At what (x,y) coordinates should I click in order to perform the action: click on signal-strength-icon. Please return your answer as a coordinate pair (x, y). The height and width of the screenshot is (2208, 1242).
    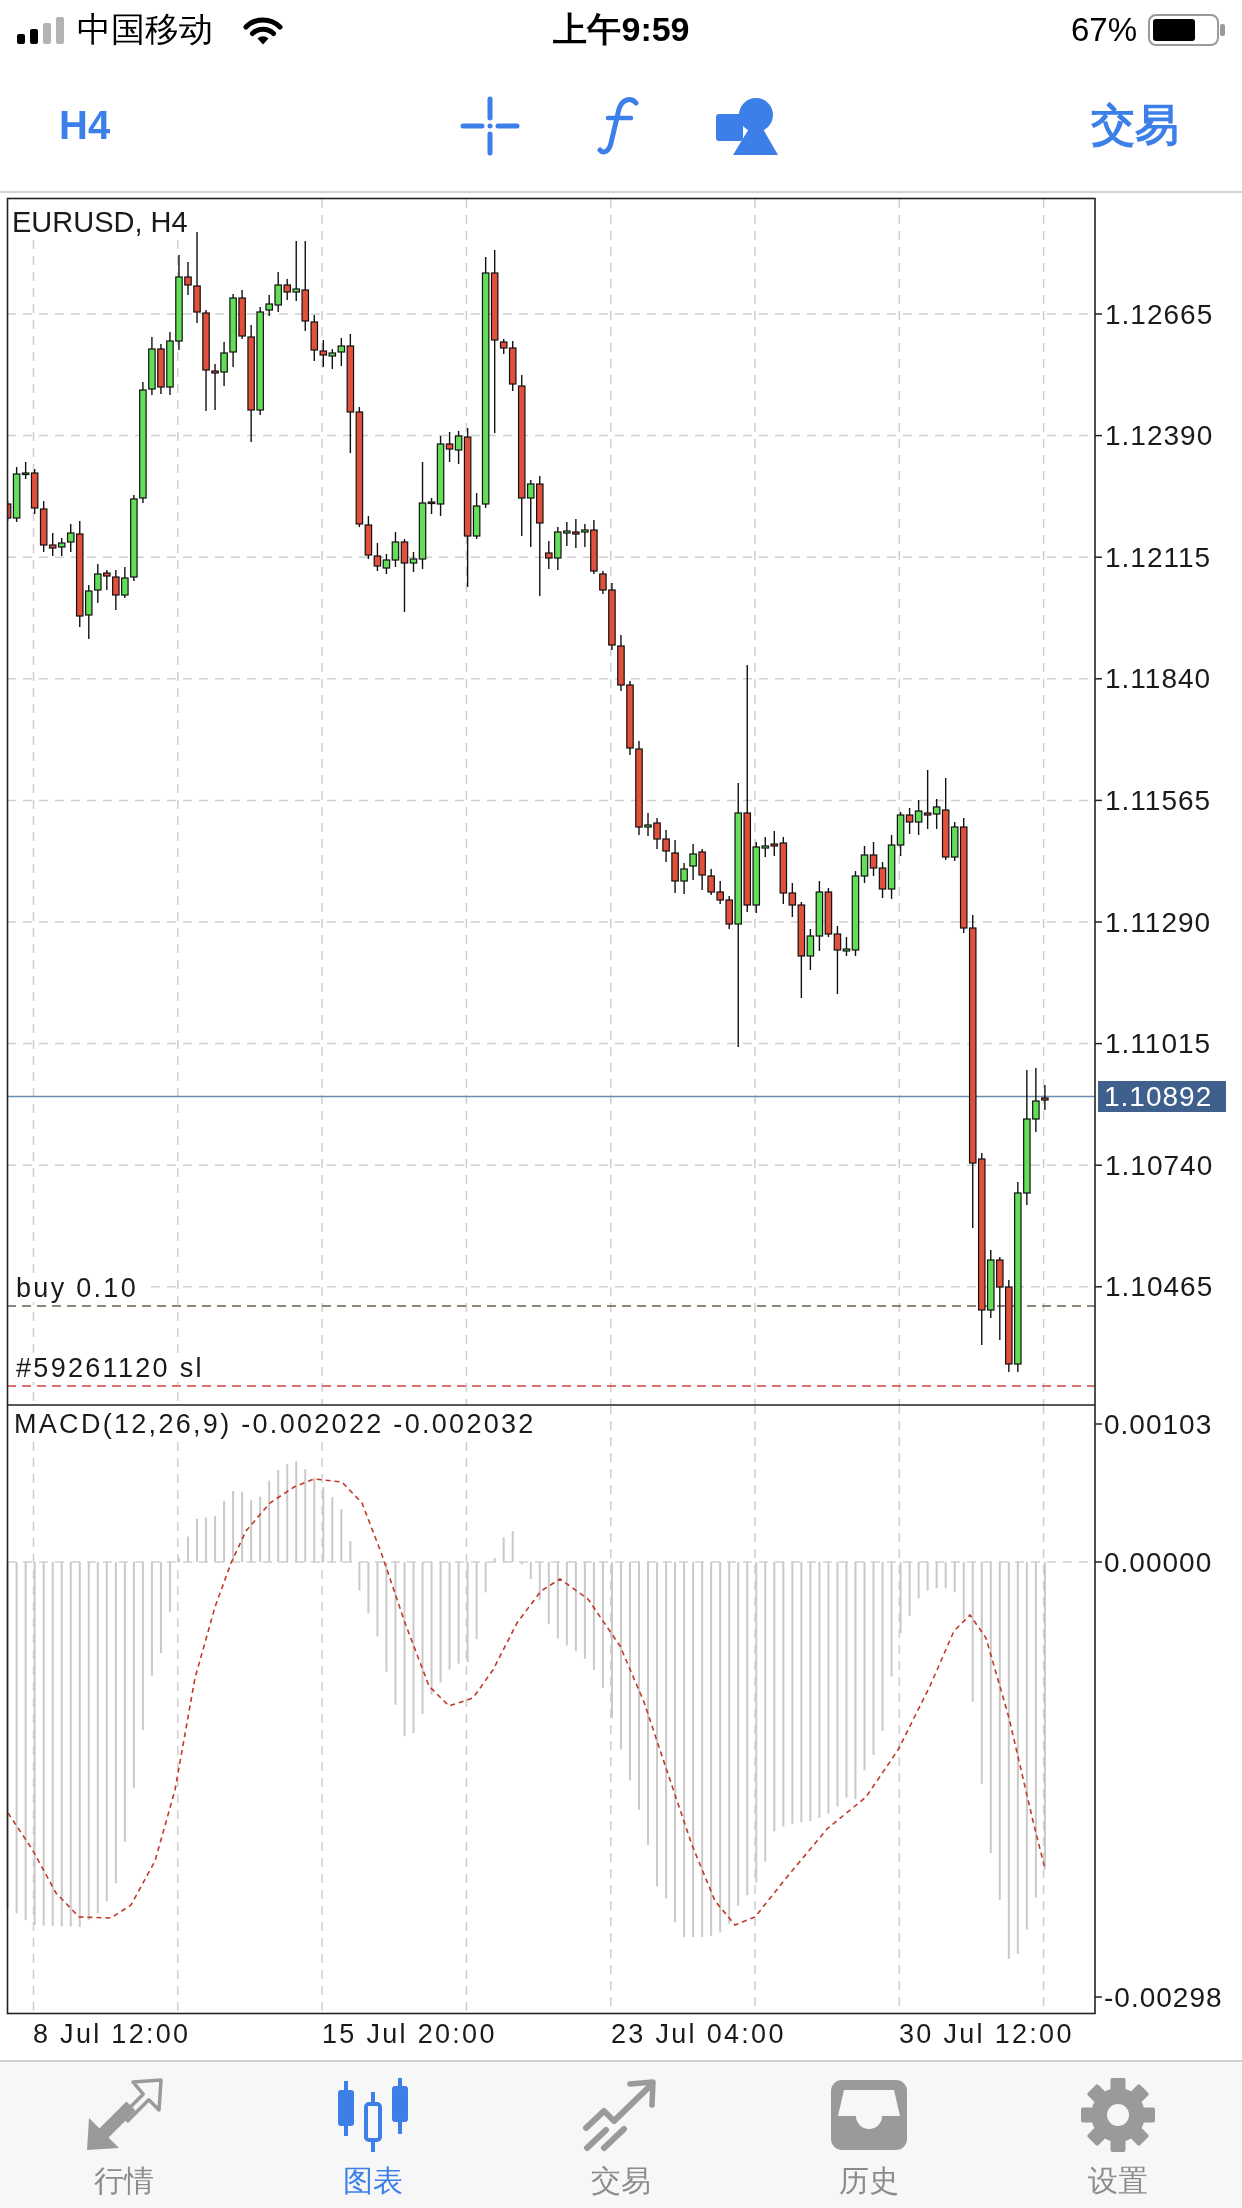
    Looking at the image, I should click on (41, 30).